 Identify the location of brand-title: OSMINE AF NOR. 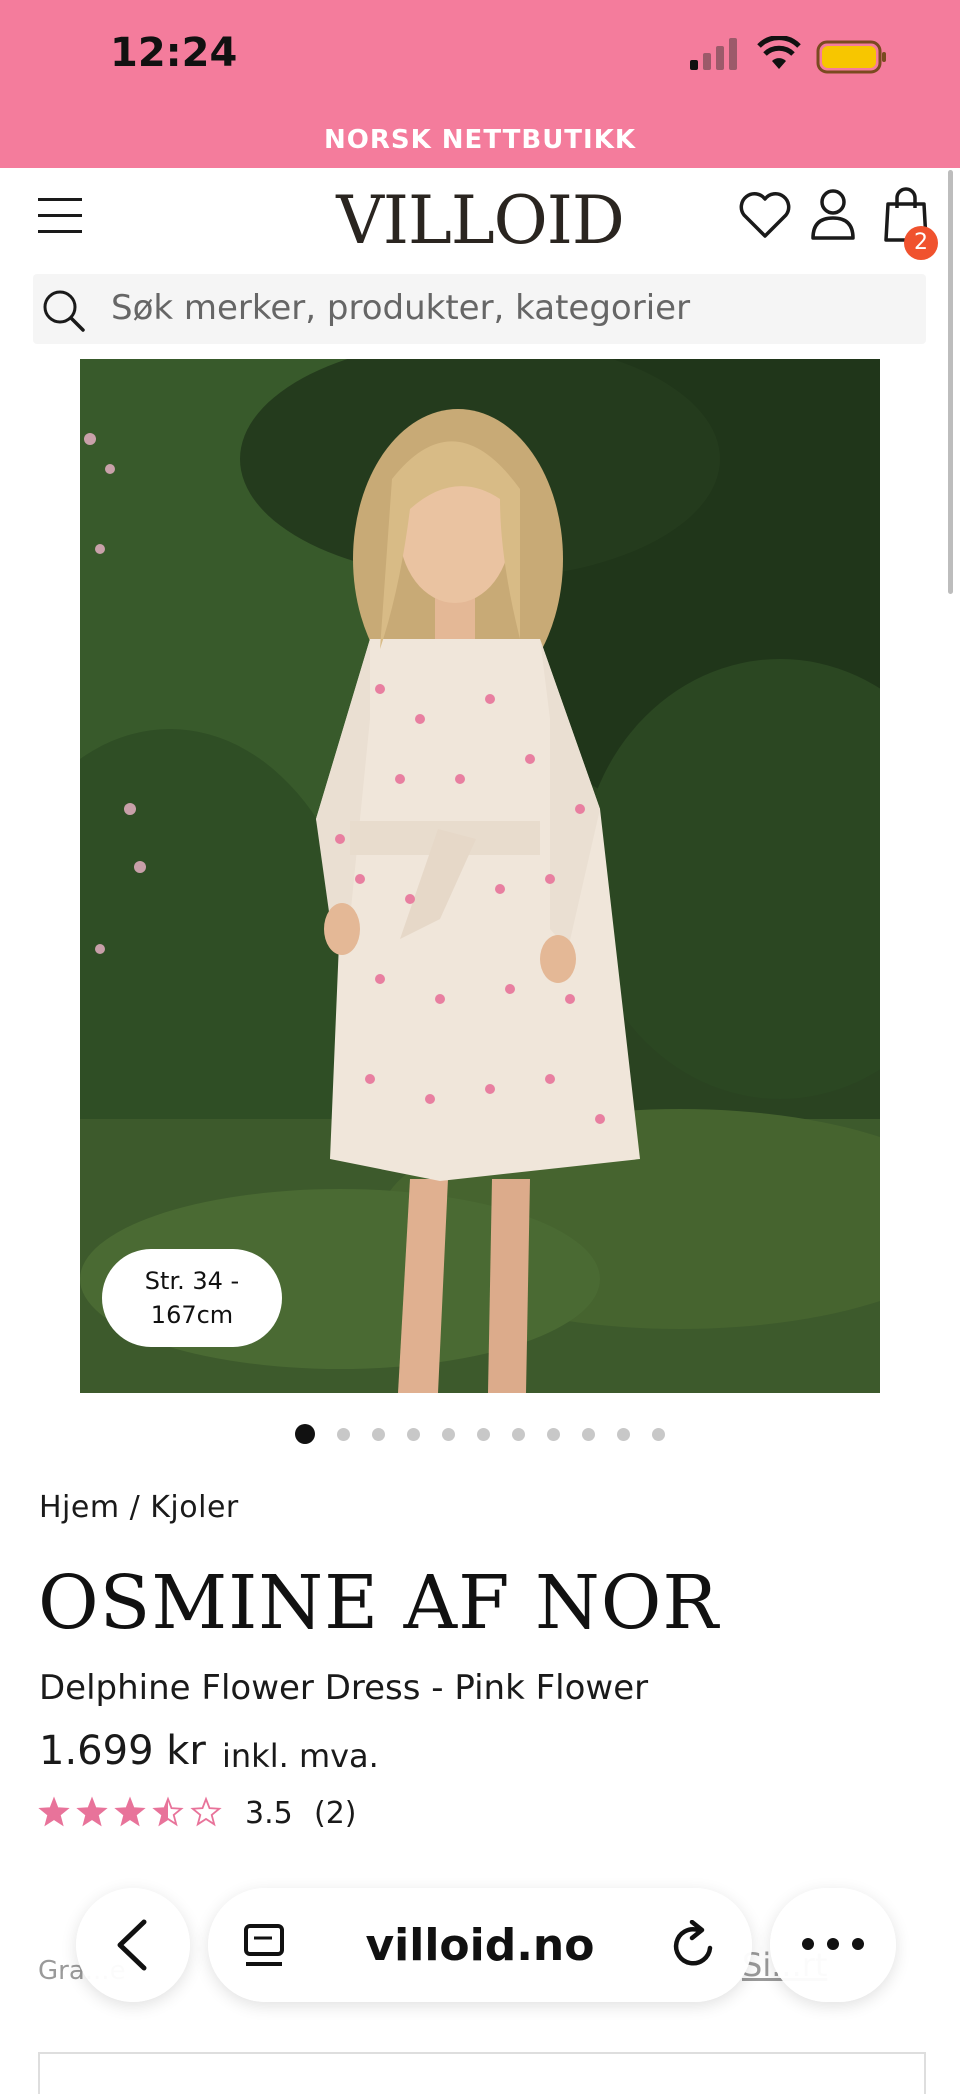
(378, 1603).